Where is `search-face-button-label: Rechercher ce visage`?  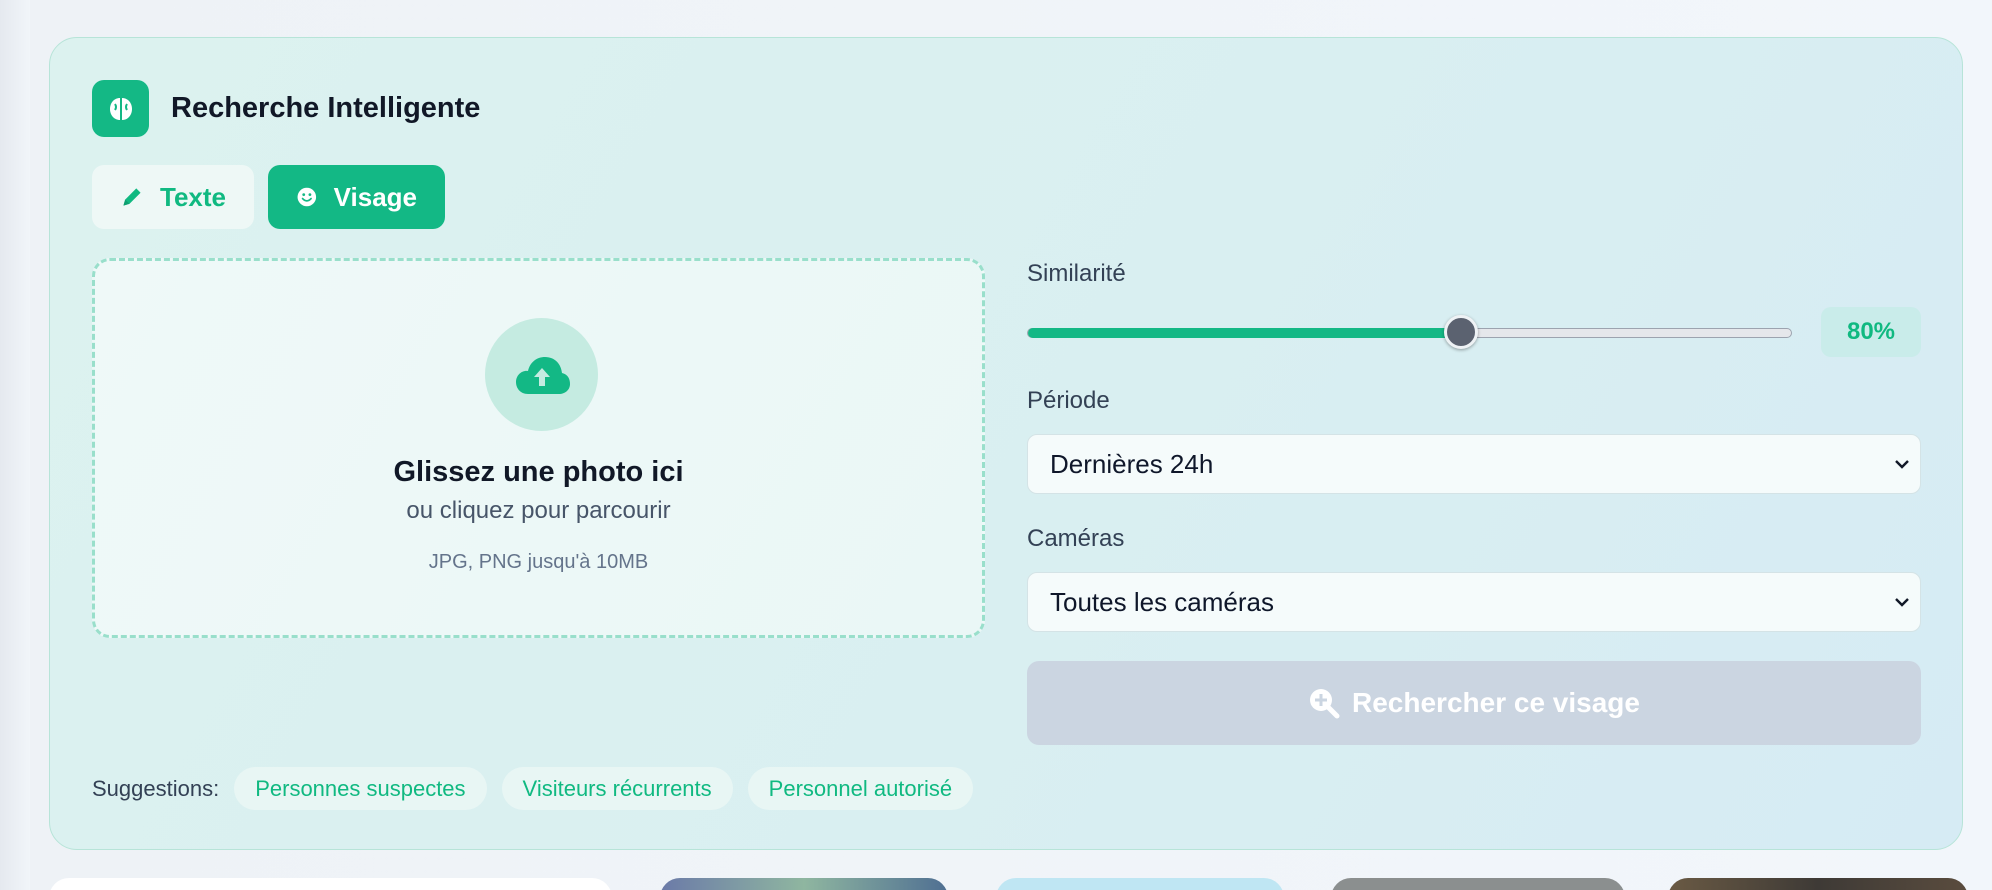 search-face-button-label: Rechercher ce visage is located at coordinates (1496, 702).